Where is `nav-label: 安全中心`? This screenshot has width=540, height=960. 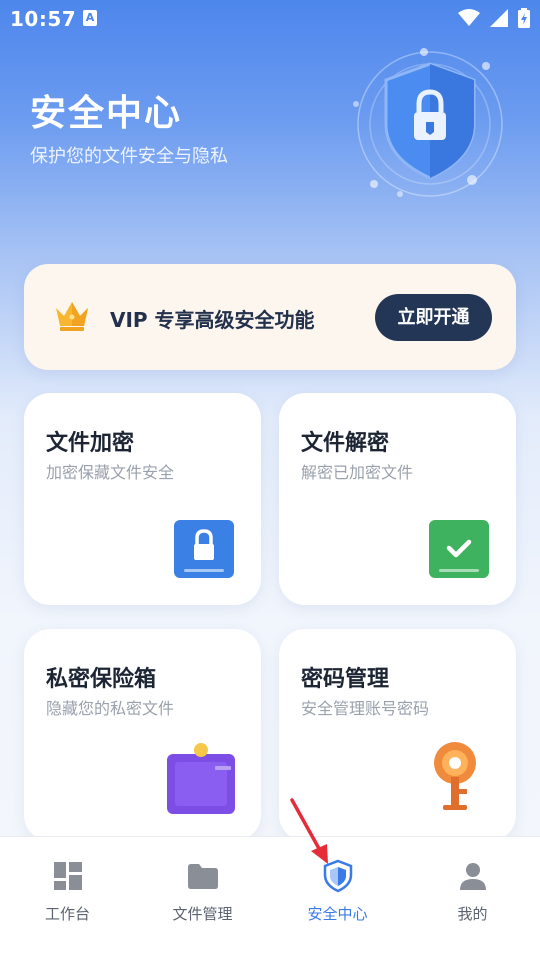
nav-label: 安全中心 is located at coordinates (337, 914).